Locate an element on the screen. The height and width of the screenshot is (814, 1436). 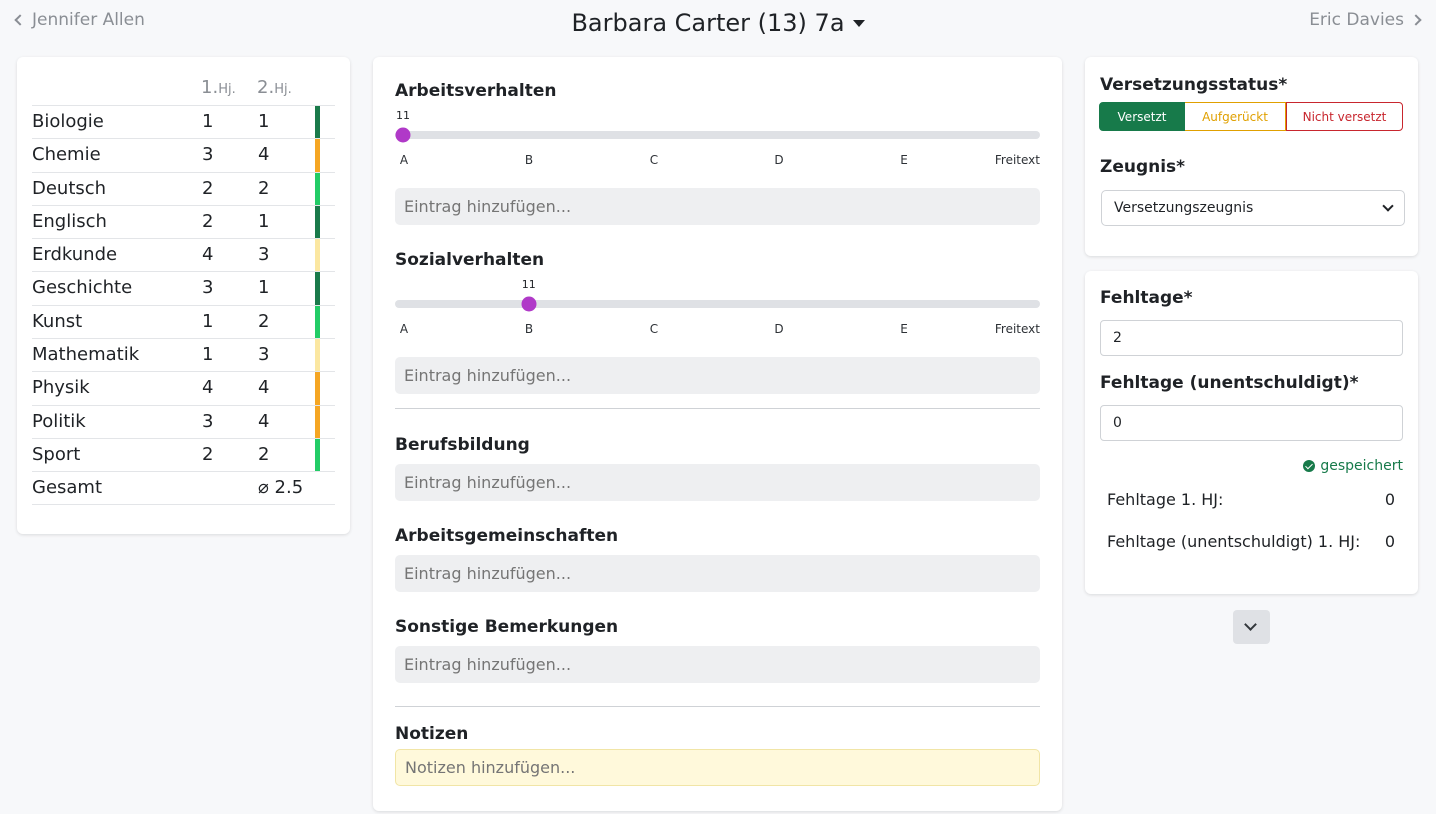
chevron-down-icon is located at coordinates (1388, 206).